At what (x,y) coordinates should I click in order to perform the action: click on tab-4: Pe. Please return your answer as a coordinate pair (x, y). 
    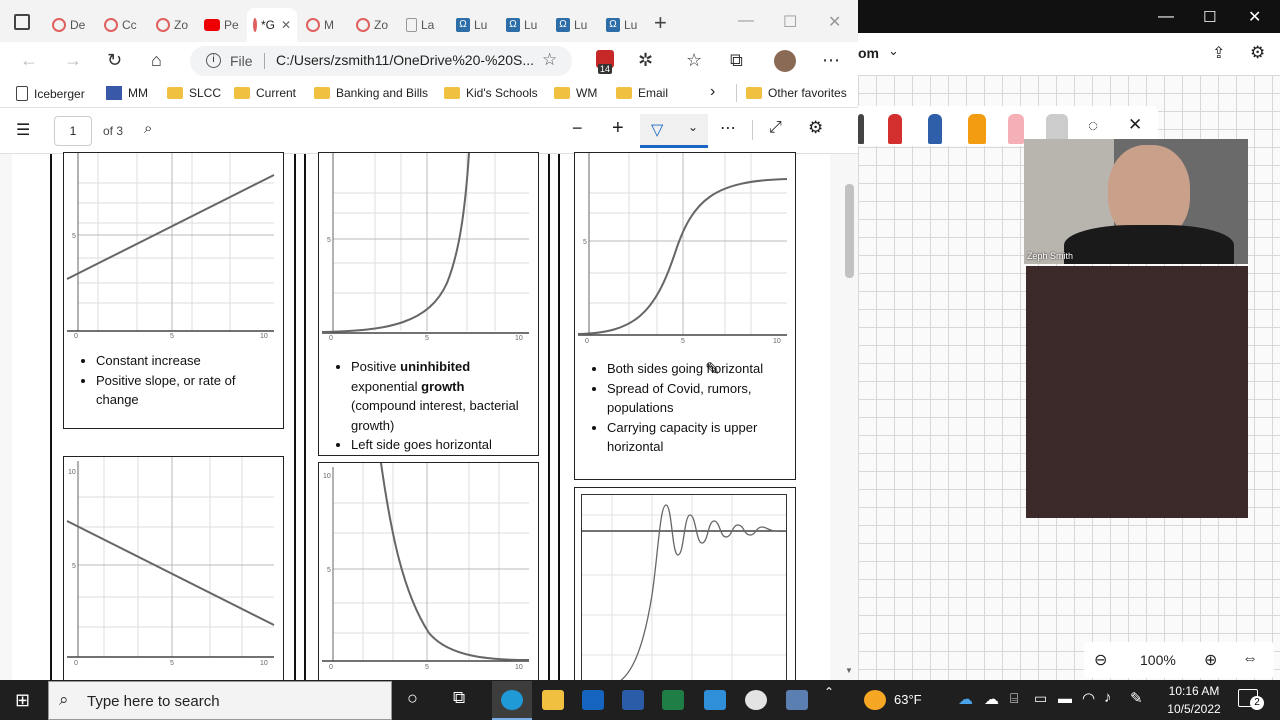
    Looking at the image, I should click on (221, 25).